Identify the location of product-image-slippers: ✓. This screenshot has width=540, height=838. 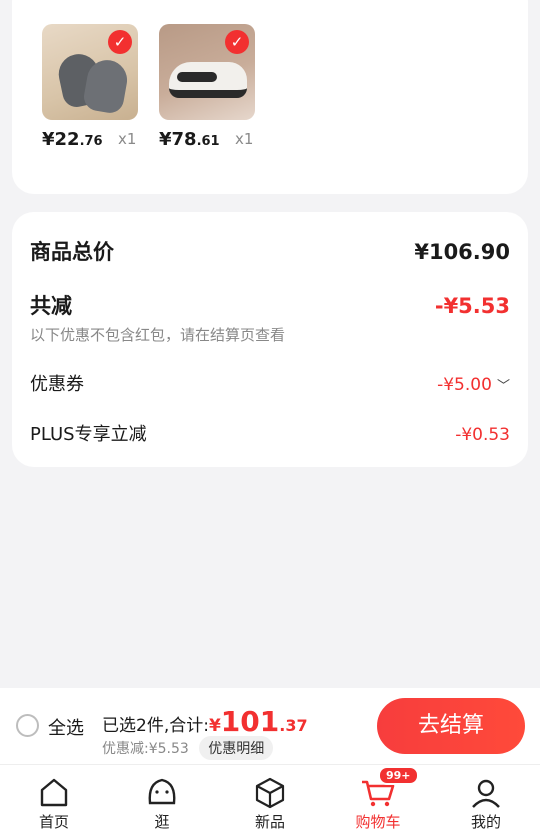
(90, 72).